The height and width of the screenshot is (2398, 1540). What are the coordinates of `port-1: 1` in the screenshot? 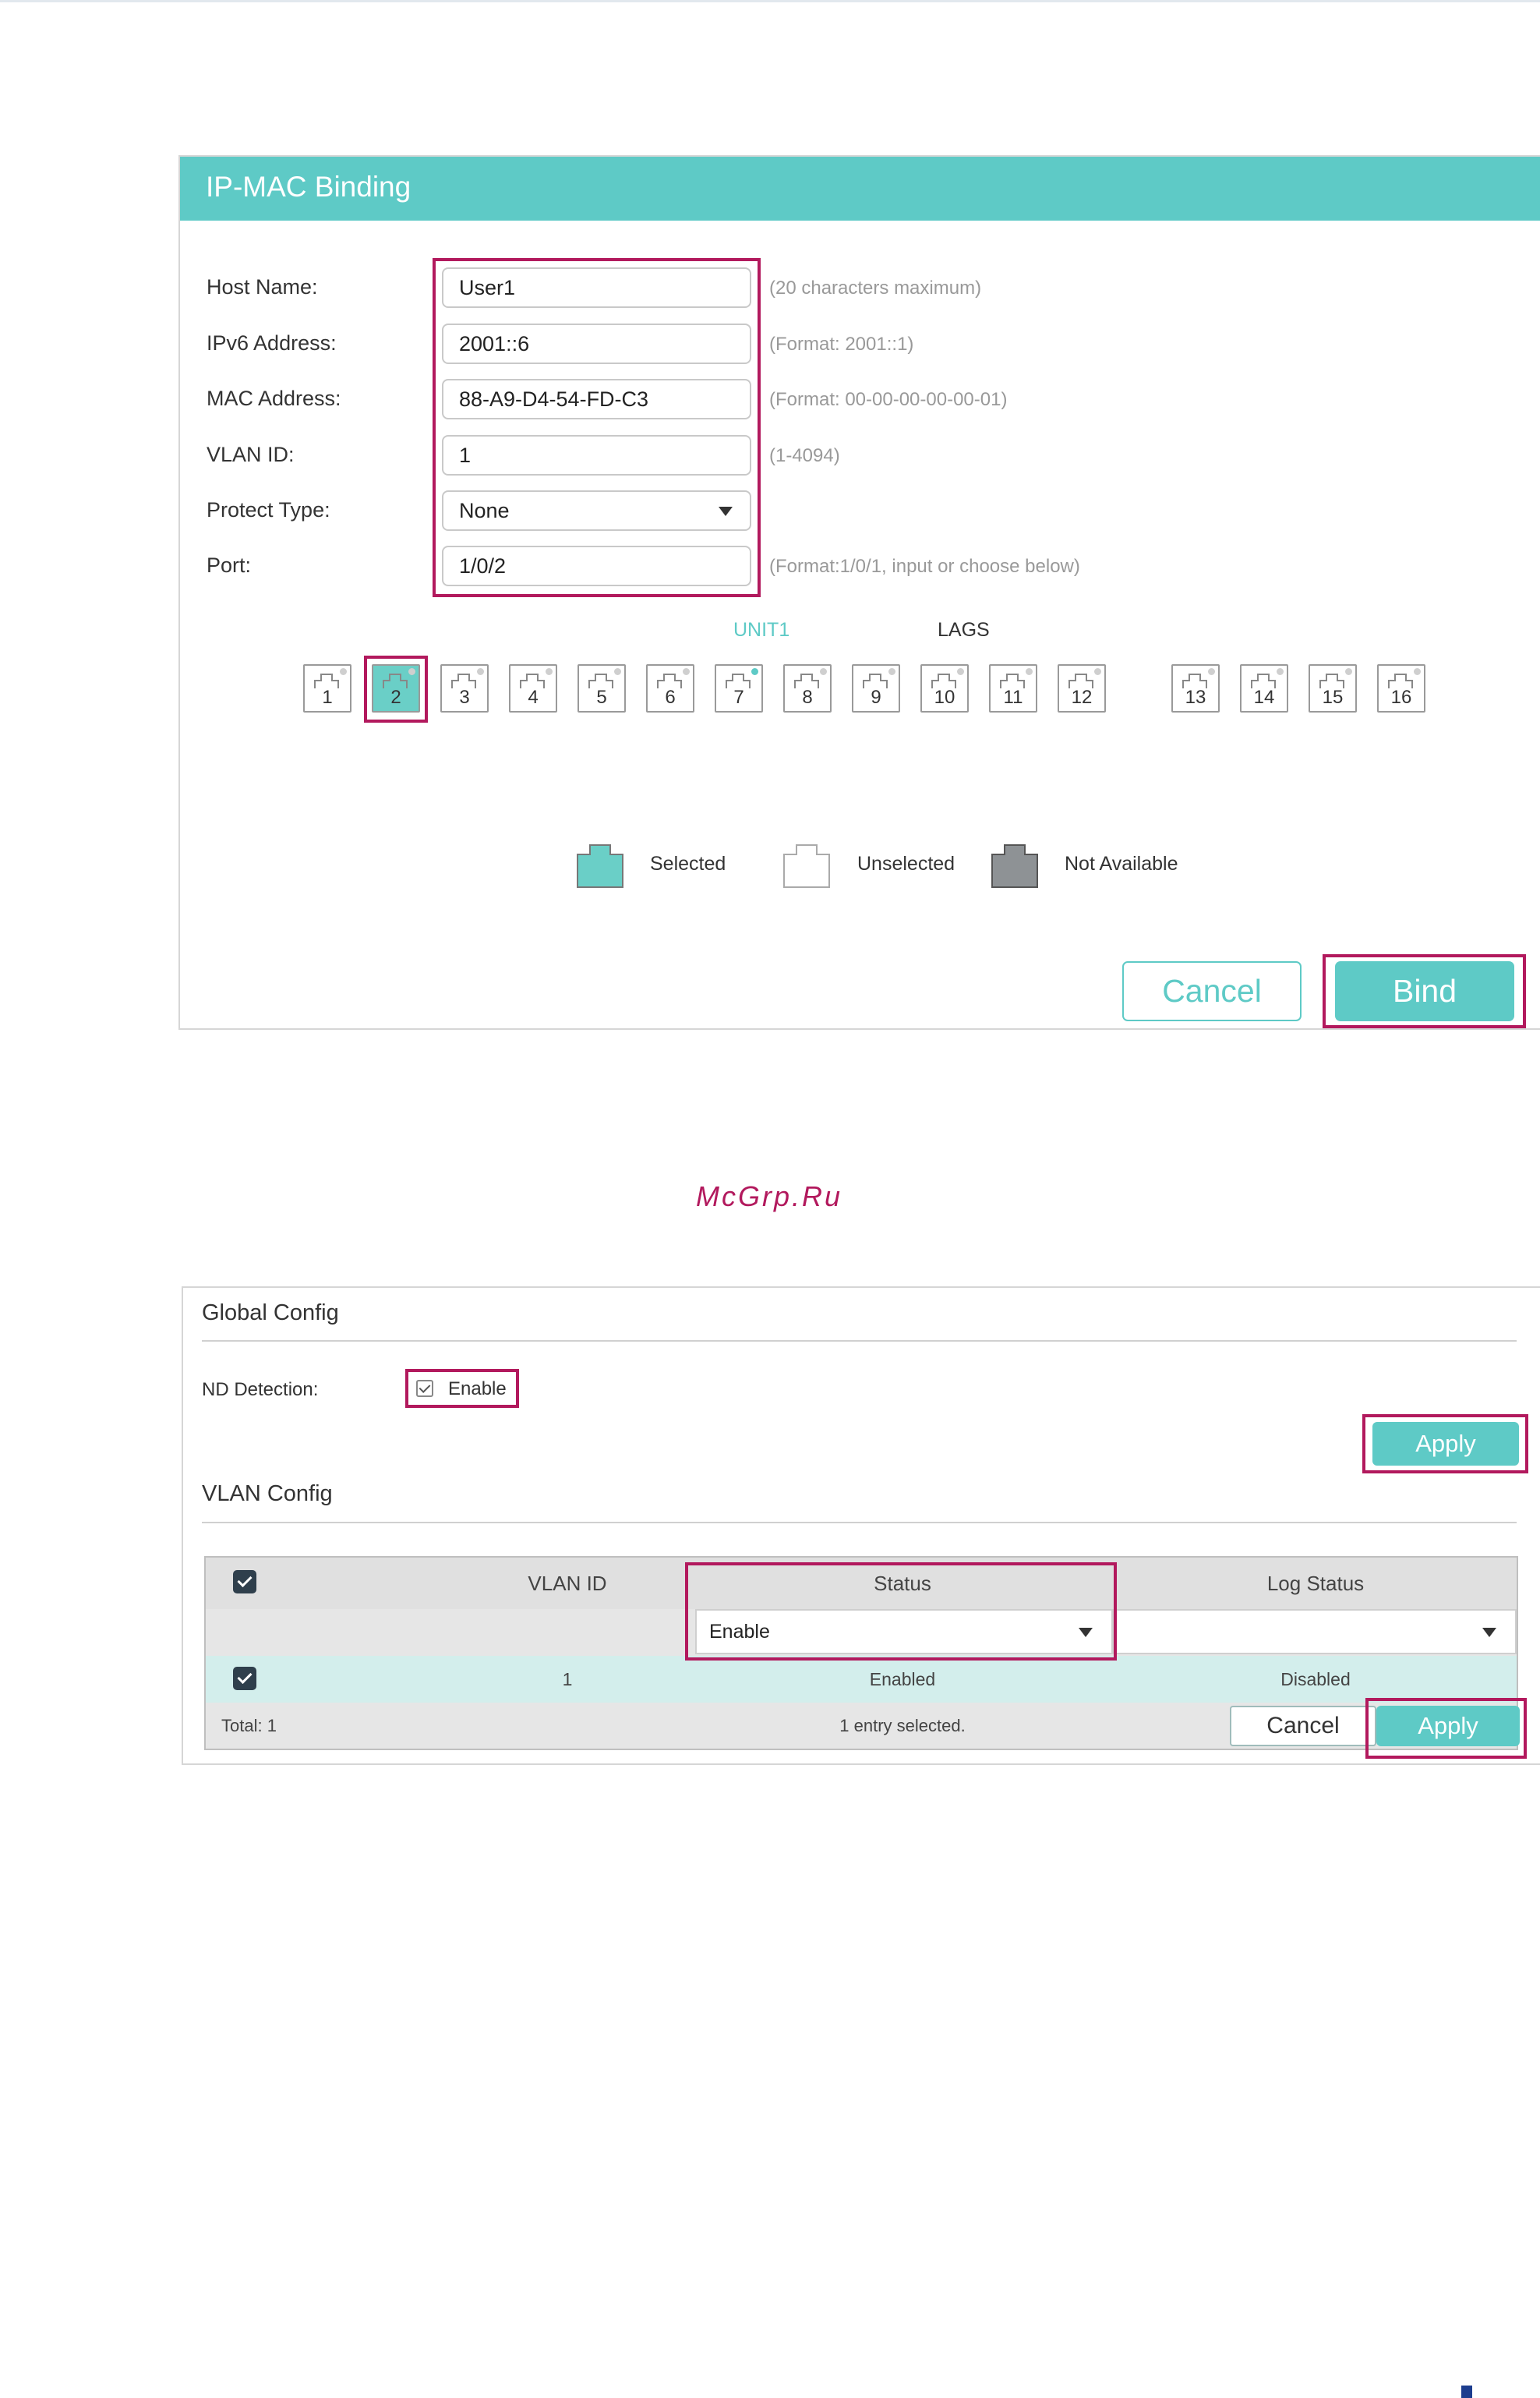 It's located at (327, 688).